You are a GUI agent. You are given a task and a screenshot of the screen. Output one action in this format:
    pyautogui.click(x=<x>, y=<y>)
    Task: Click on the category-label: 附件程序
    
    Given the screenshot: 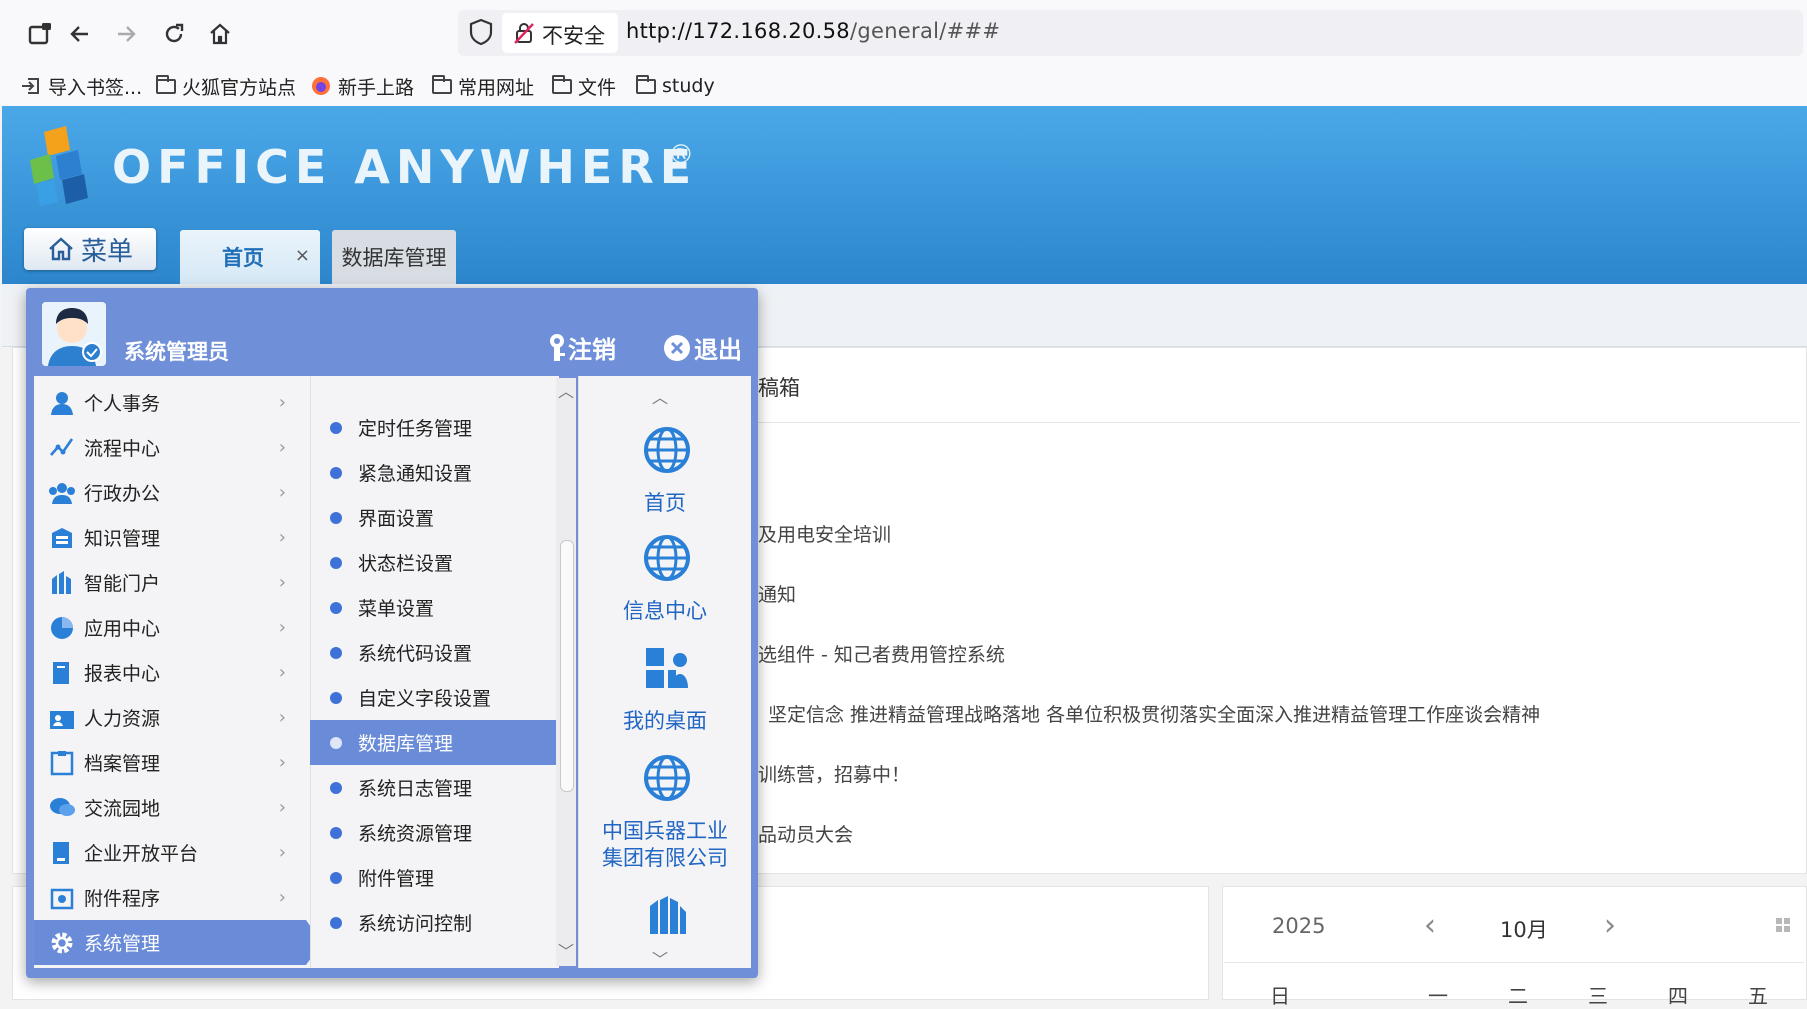 What is the action you would take?
    pyautogui.click(x=122, y=899)
    